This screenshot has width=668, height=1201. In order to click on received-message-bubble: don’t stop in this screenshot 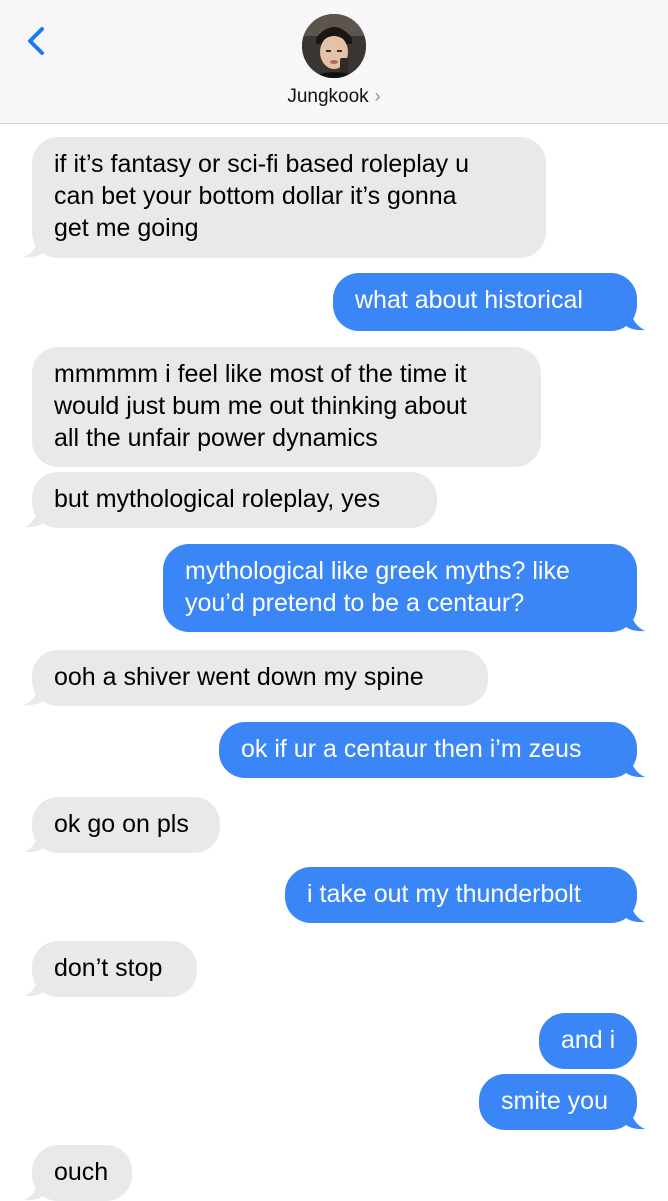, I will do `click(114, 969)`.